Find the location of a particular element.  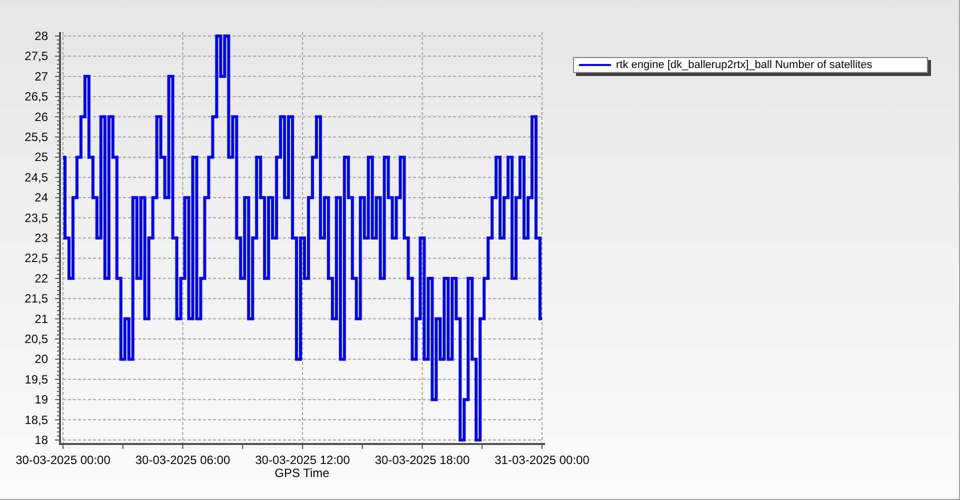

y-tick-label: 23,5 is located at coordinates (36, 217).